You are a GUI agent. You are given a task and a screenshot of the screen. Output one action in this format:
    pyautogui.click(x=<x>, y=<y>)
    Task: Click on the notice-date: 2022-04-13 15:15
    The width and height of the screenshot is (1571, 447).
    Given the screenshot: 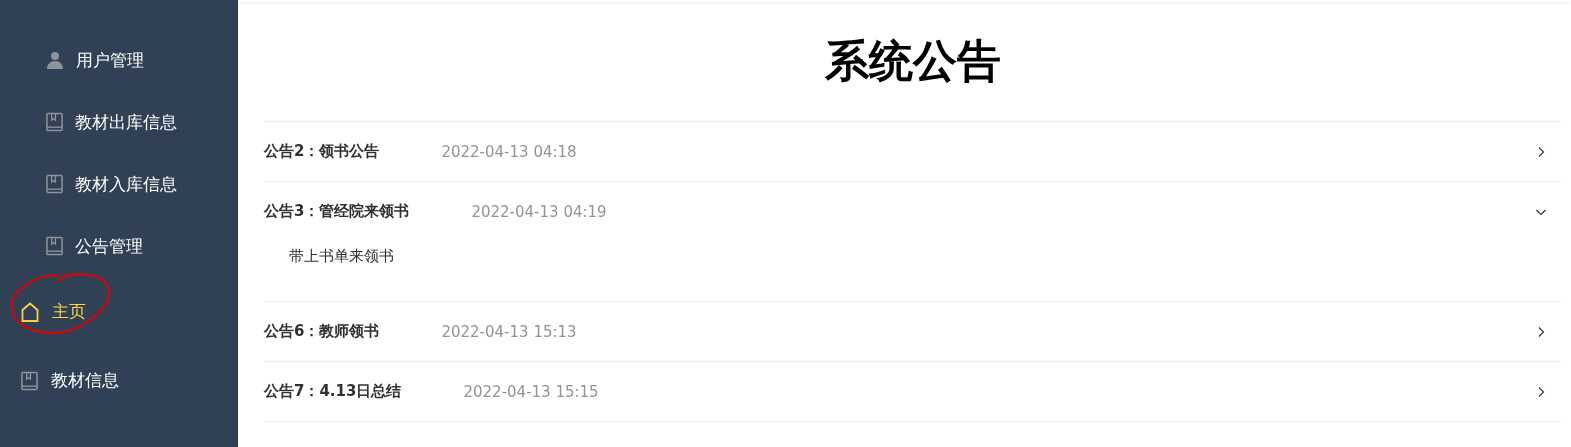 What is the action you would take?
    pyautogui.click(x=531, y=391)
    